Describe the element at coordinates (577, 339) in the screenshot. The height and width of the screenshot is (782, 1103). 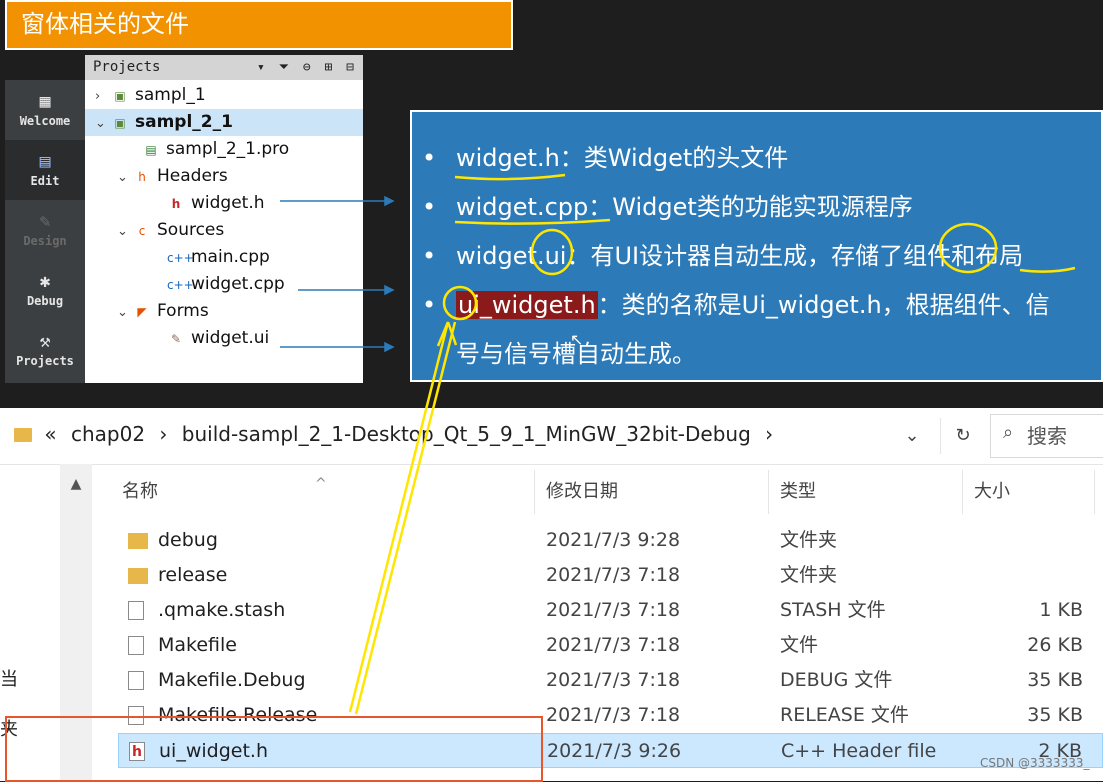
I see `cursor-icon: ↖` at that location.